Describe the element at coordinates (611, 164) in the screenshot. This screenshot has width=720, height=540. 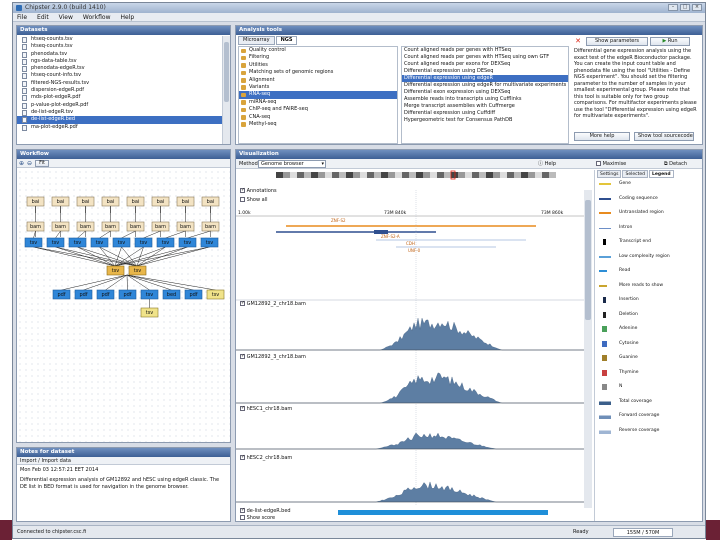
I see `maximise-toggle: Maximise` at that location.